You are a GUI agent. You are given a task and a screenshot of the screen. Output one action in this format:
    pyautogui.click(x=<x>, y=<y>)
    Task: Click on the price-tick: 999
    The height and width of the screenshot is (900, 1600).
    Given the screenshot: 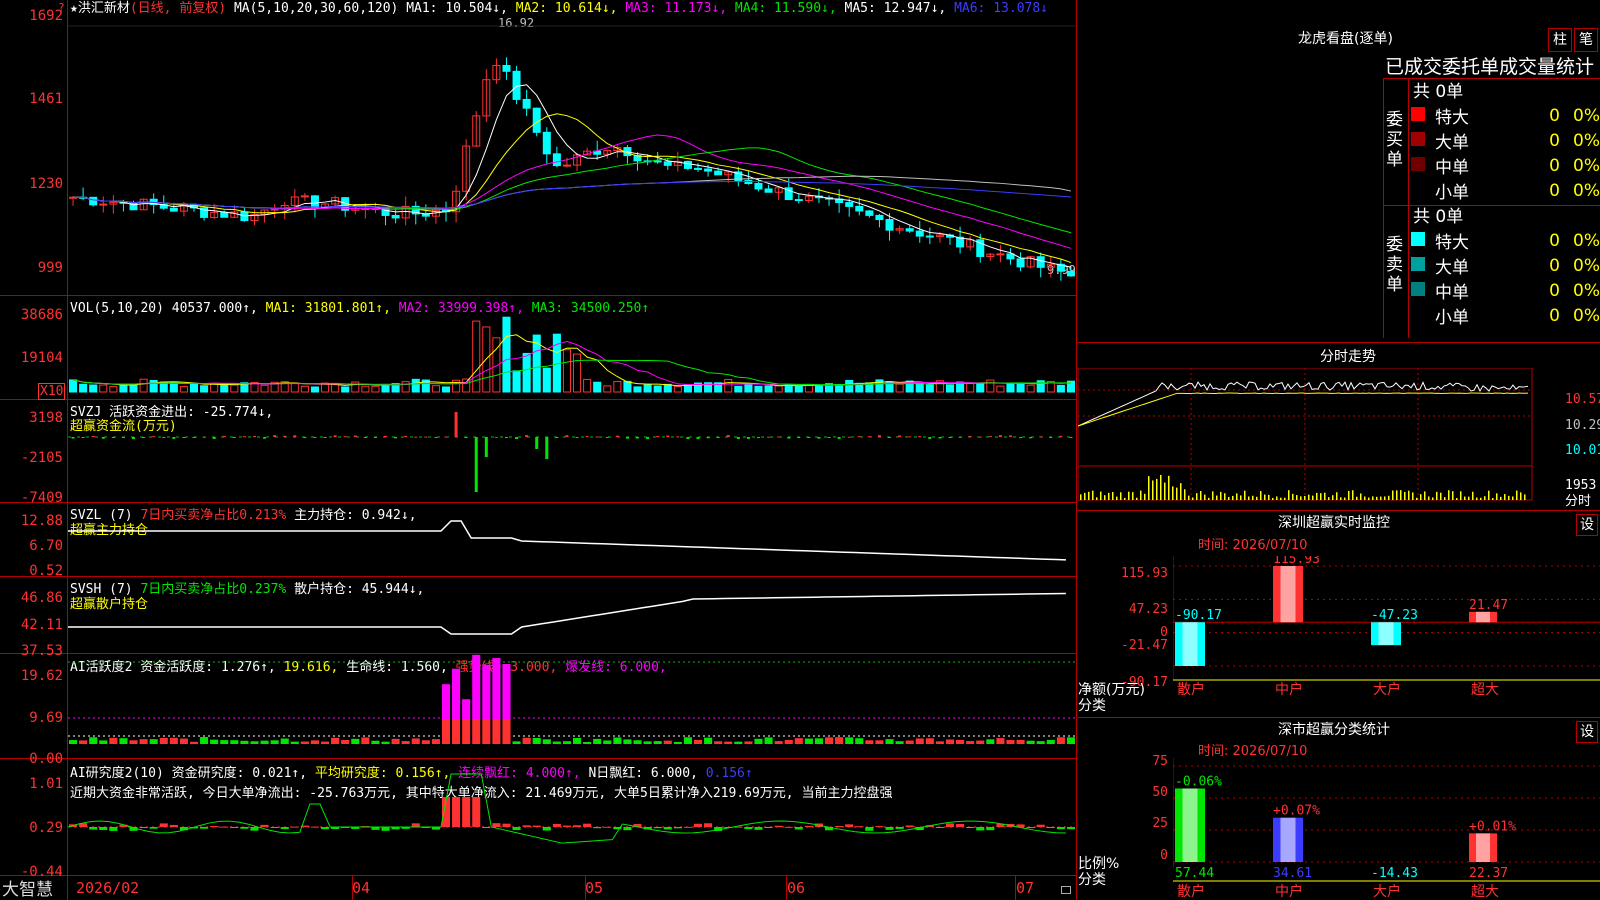 What is the action you would take?
    pyautogui.click(x=50, y=268)
    